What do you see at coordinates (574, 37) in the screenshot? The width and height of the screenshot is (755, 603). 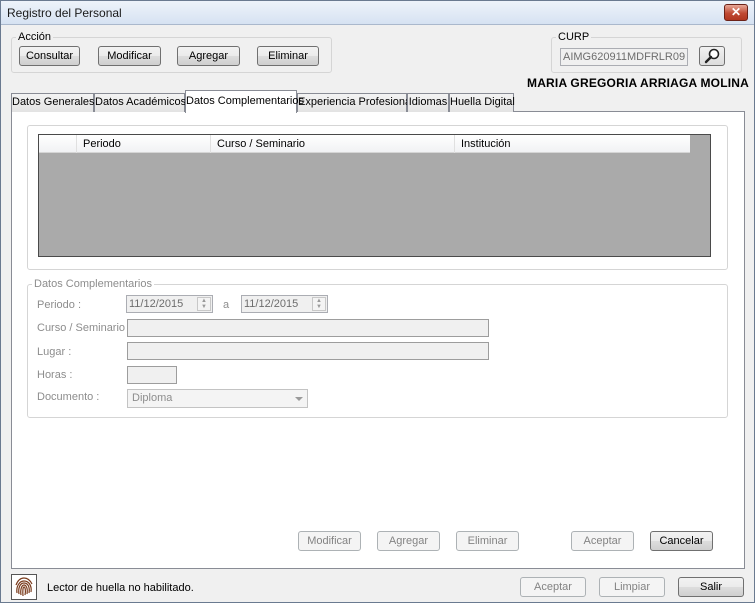 I see `curp-legend: CURP` at bounding box center [574, 37].